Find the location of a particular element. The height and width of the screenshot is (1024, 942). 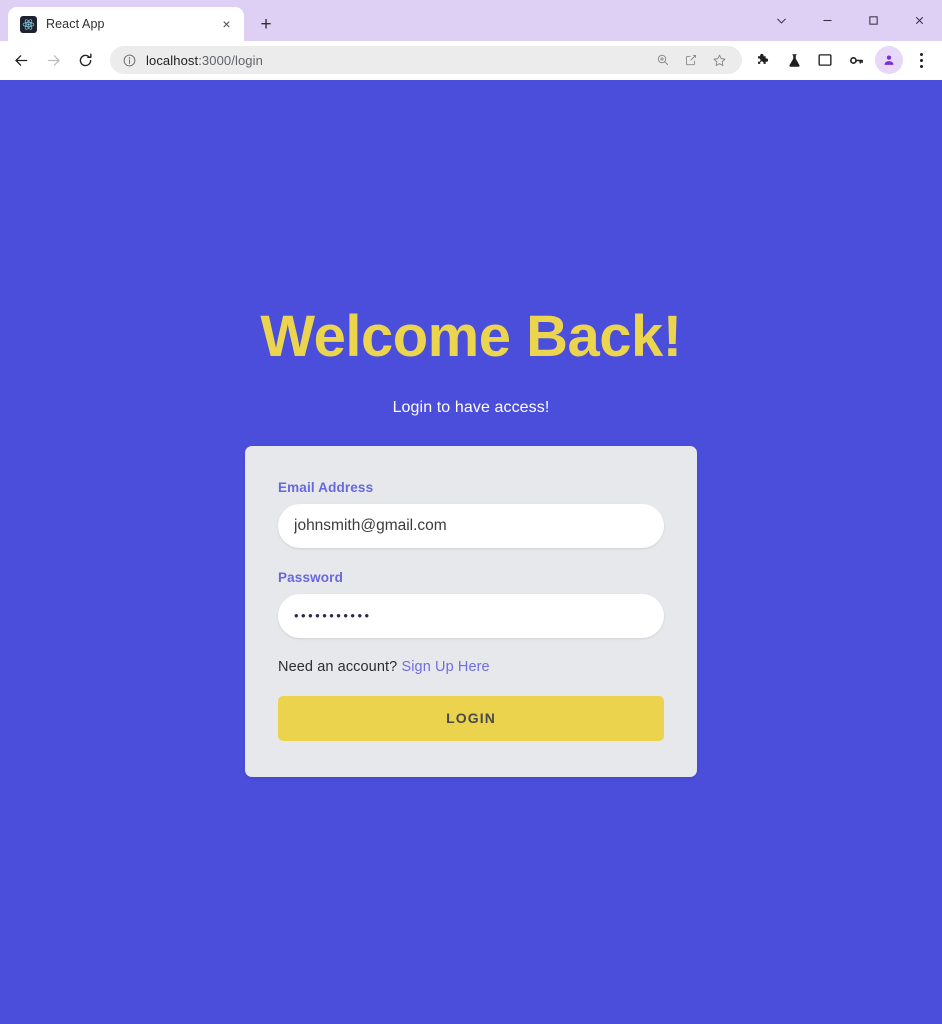

login-button: LOGIN is located at coordinates (471, 718).